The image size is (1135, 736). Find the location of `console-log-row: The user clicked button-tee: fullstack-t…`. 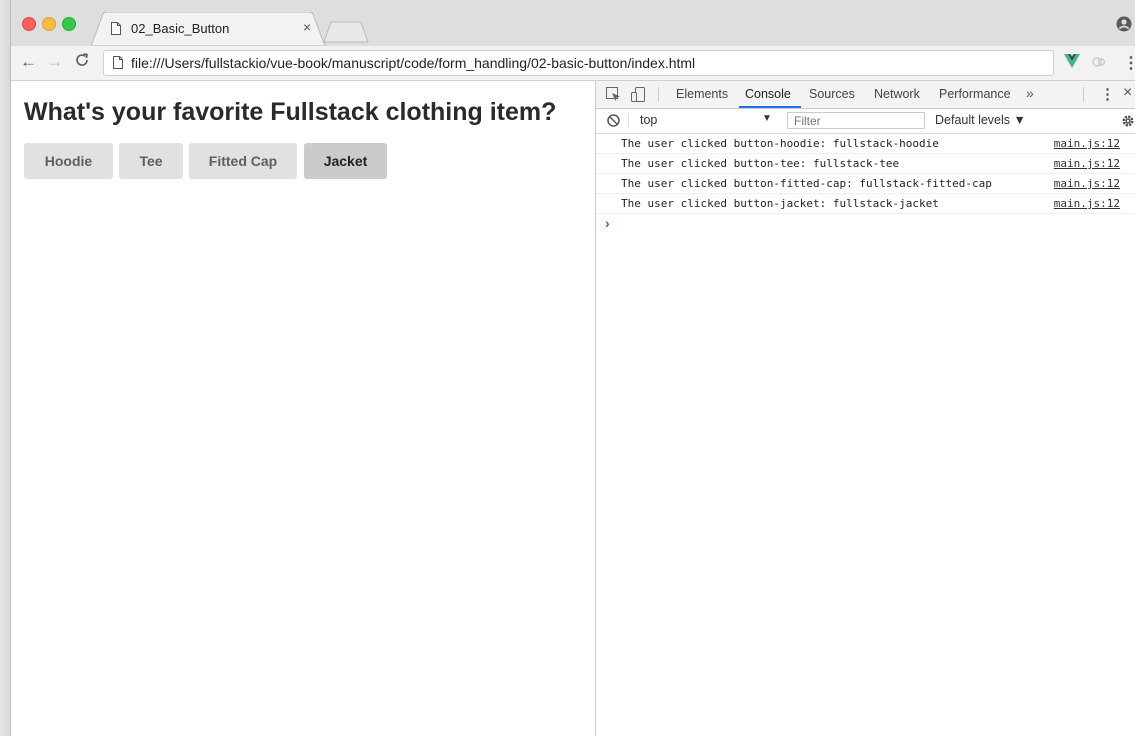

console-log-row: The user clicked button-tee: fullstack-t… is located at coordinates (865, 164).